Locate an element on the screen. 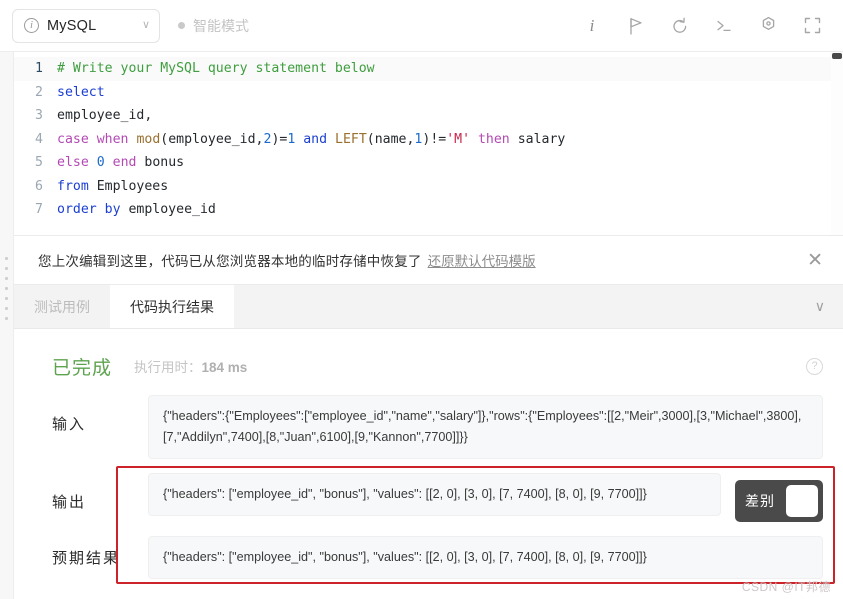 The height and width of the screenshot is (599, 843). info-circle-icon: i is located at coordinates (31, 25).